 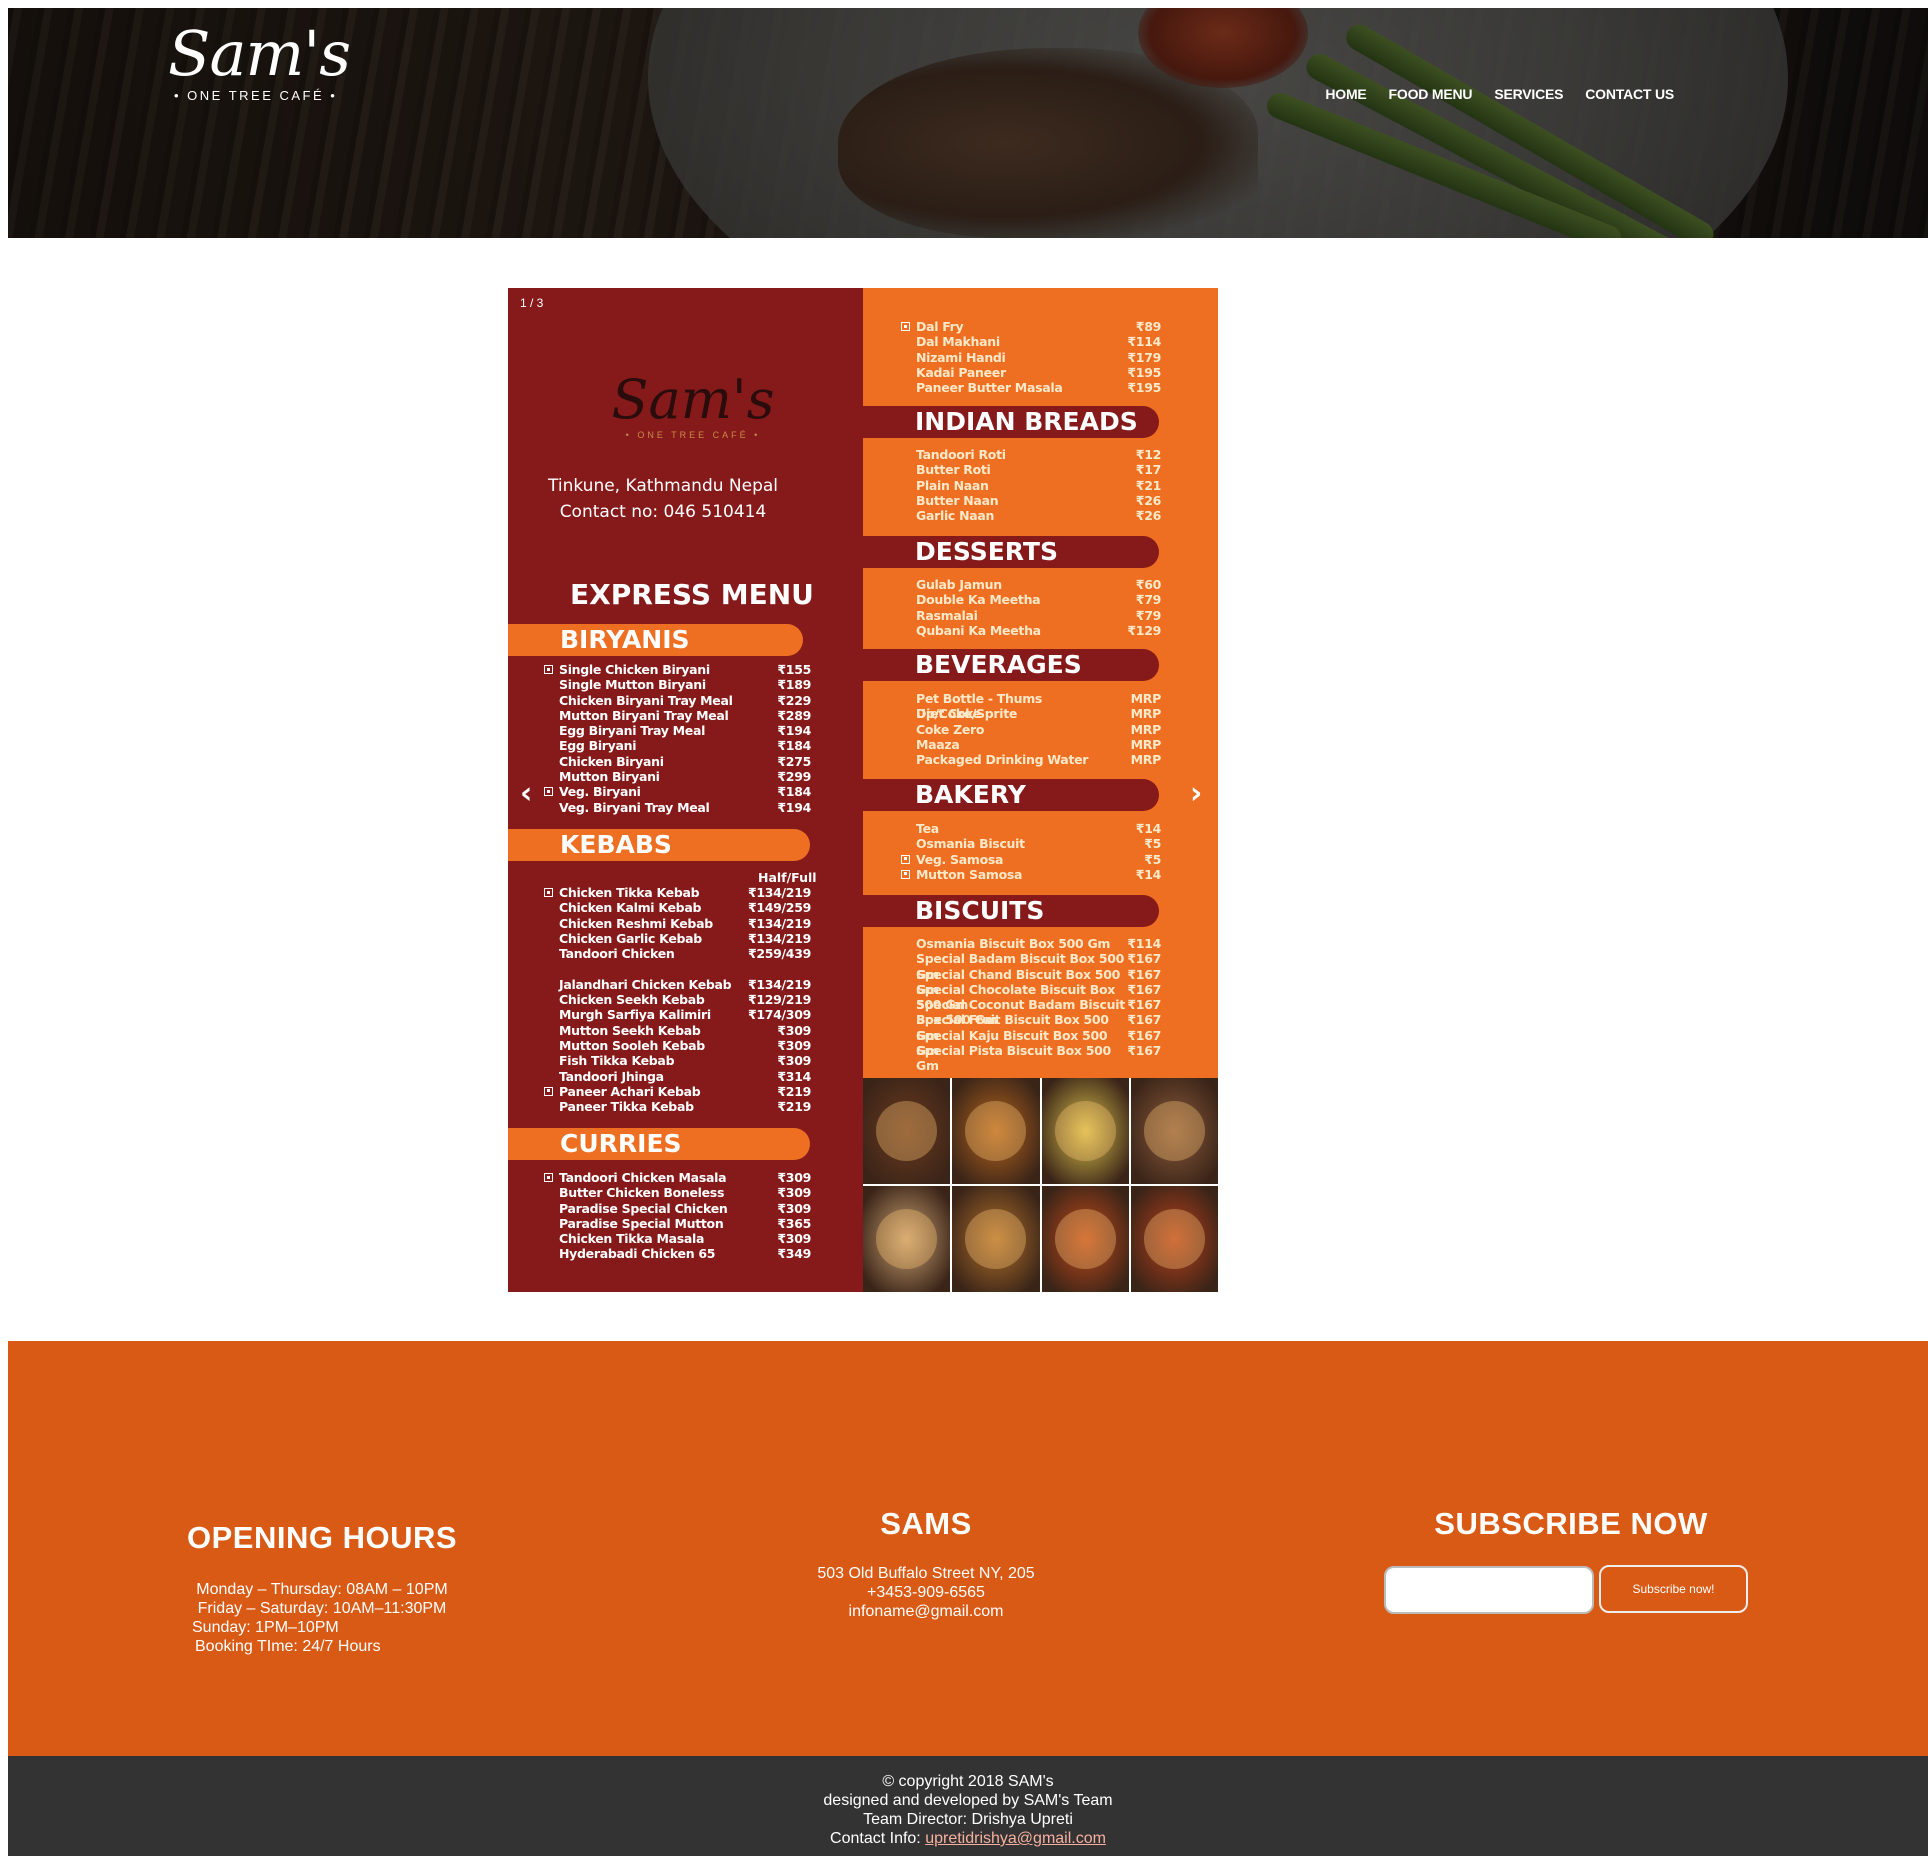 What do you see at coordinates (634, 807) in the screenshot?
I see `menu-item-name: Veg. Biryani Tray Meal` at bounding box center [634, 807].